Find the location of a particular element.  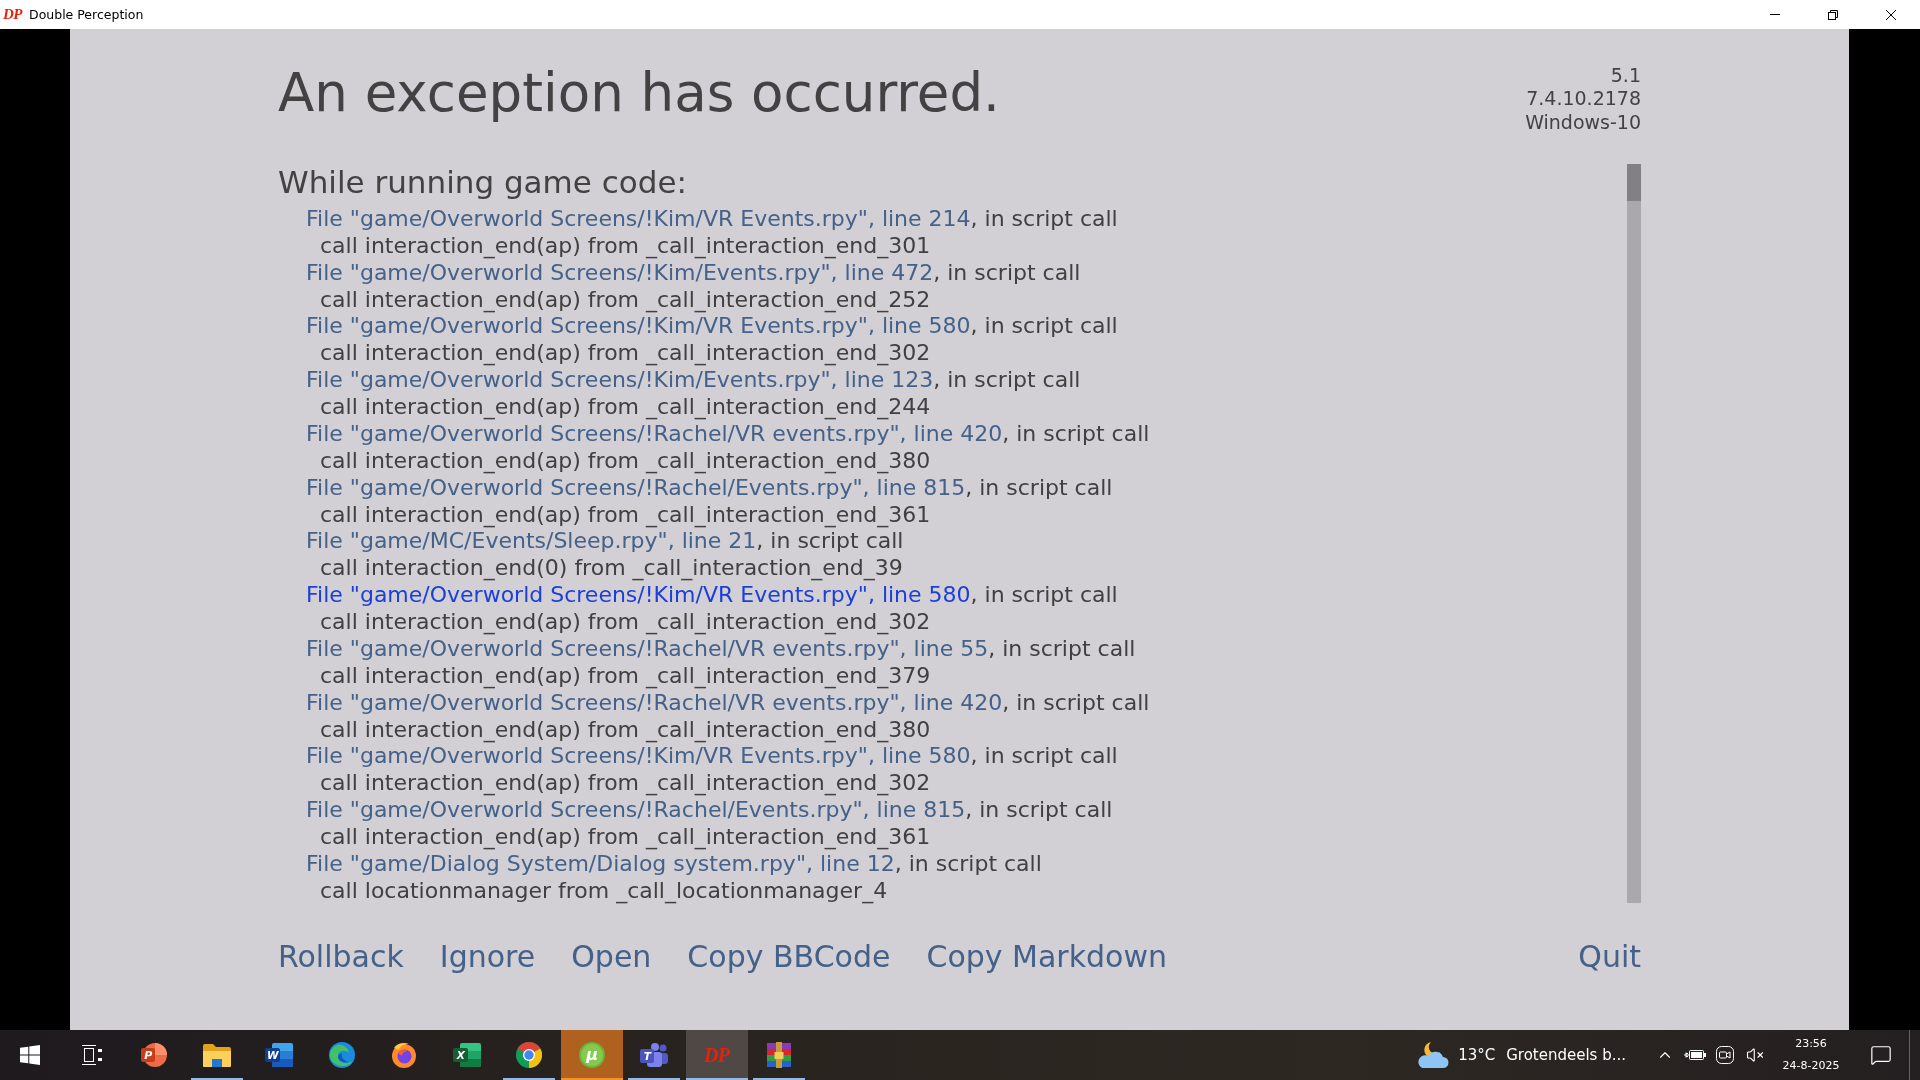

scrollbar-thumb is located at coordinates (1634, 182).